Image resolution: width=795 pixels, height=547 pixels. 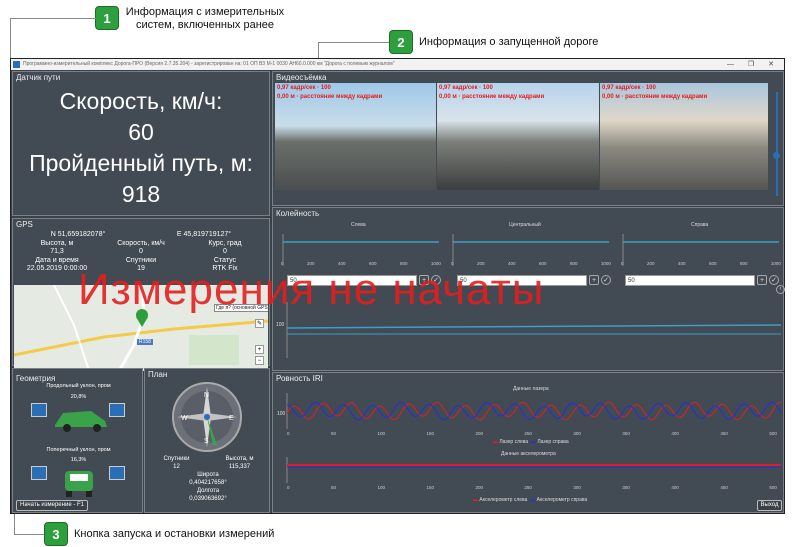 I want to click on plan-header: Высота, м, so click(x=239, y=459).